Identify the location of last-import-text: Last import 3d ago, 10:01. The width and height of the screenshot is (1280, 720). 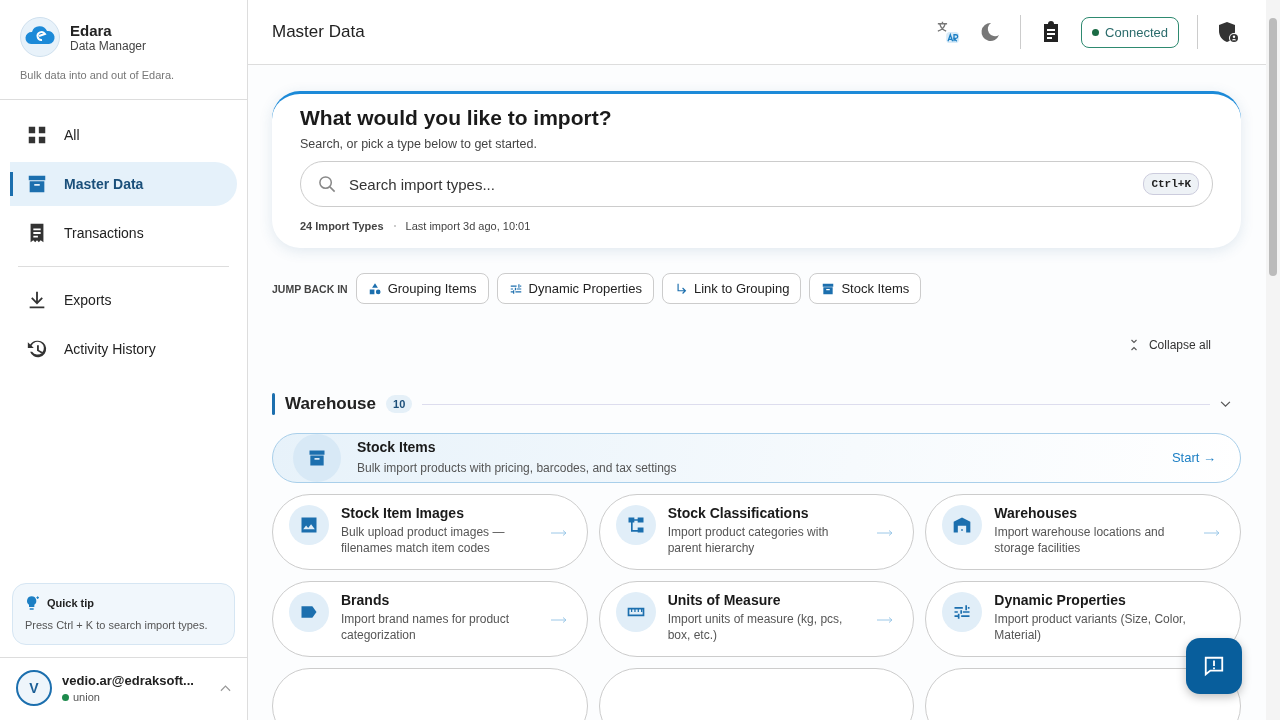
(468, 226).